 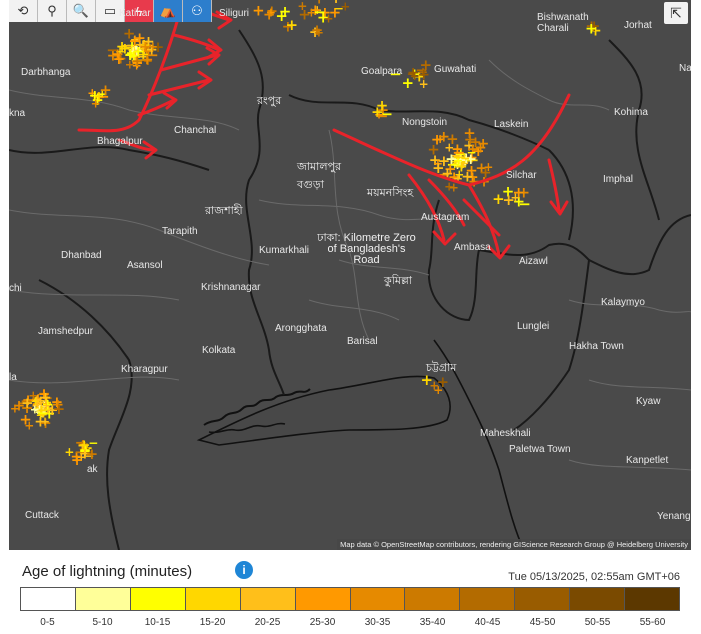 What do you see at coordinates (195, 130) in the screenshot?
I see `place-label: Chanchal` at bounding box center [195, 130].